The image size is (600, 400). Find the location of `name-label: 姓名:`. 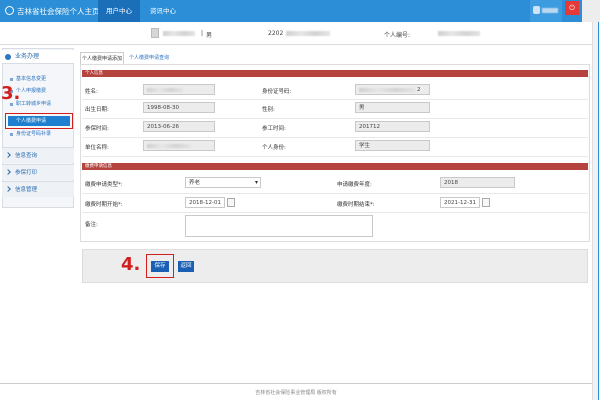

name-label: 姓名: is located at coordinates (91, 92).